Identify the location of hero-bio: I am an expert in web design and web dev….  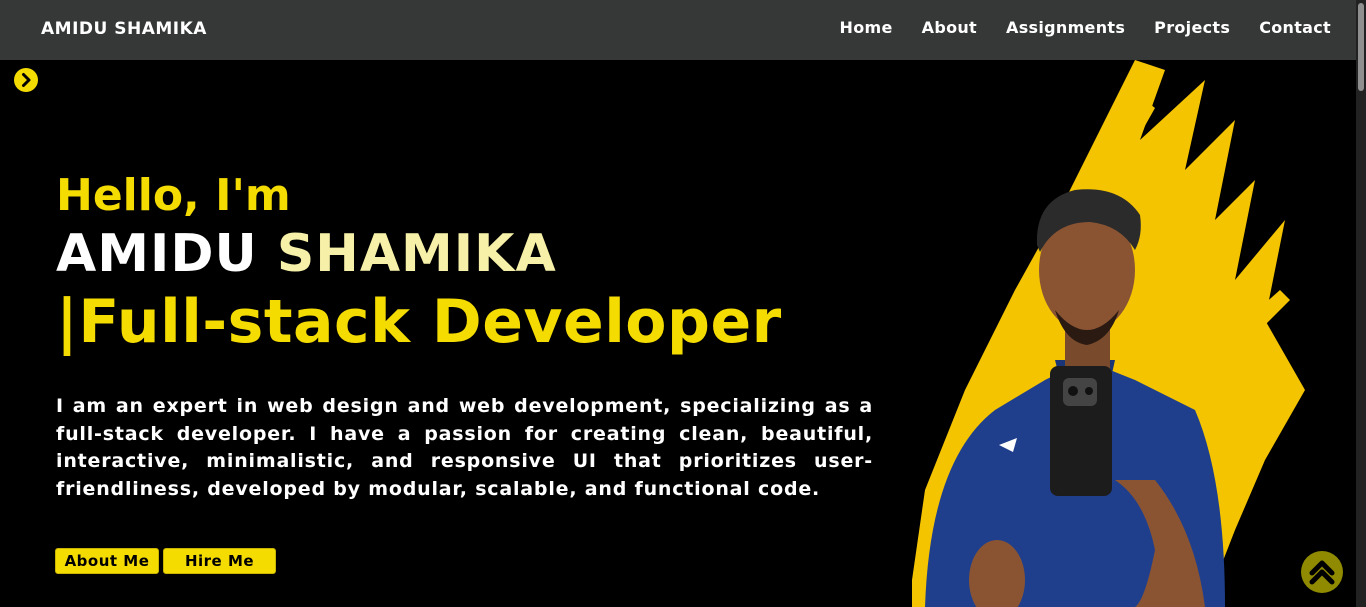
(464, 447).